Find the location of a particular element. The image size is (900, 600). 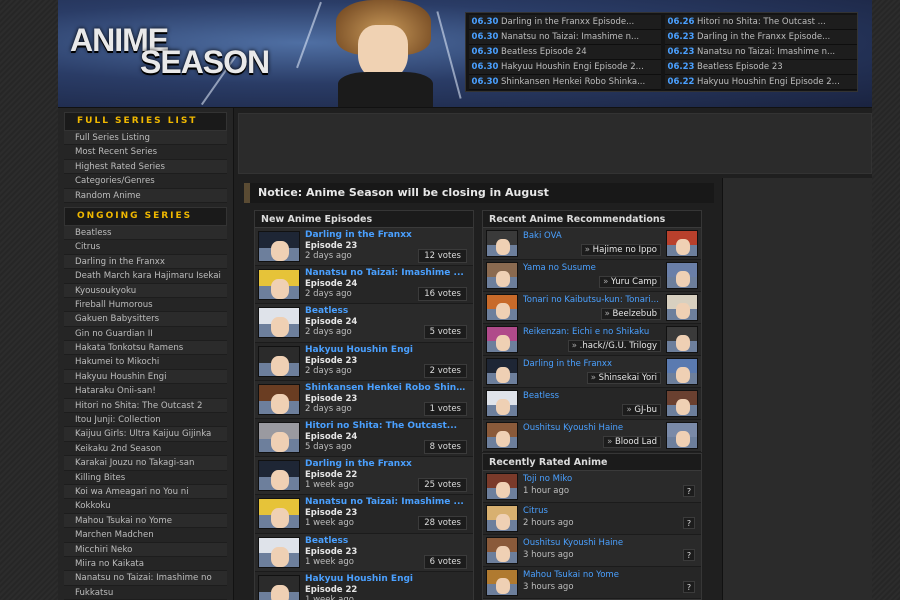

sidebar-series-link: Fireball Humorous is located at coordinates (145, 305).